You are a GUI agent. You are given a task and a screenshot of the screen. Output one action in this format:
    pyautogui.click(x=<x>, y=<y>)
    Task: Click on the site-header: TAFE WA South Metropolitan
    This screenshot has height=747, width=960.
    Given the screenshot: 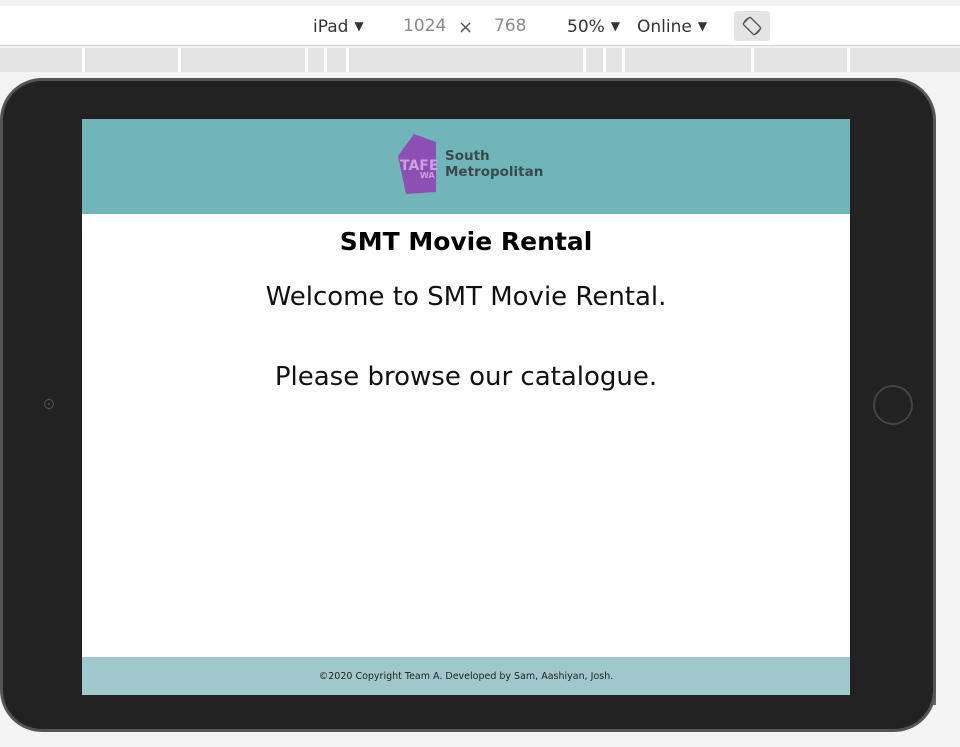 What is the action you would take?
    pyautogui.click(x=466, y=166)
    